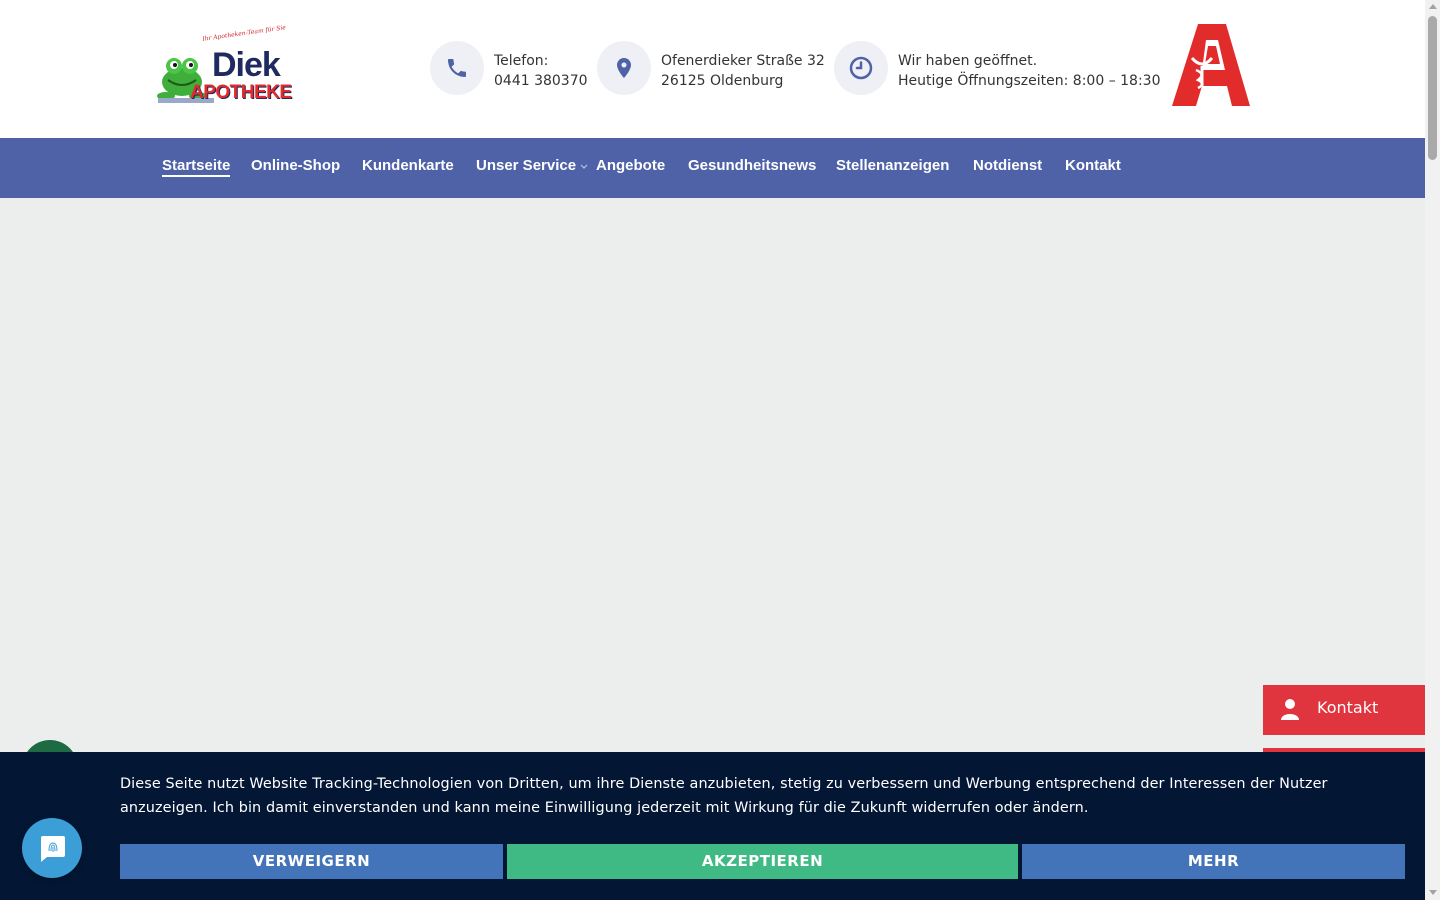 The image size is (1440, 900). I want to click on address-city: 26125 Oldenburg, so click(722, 81).